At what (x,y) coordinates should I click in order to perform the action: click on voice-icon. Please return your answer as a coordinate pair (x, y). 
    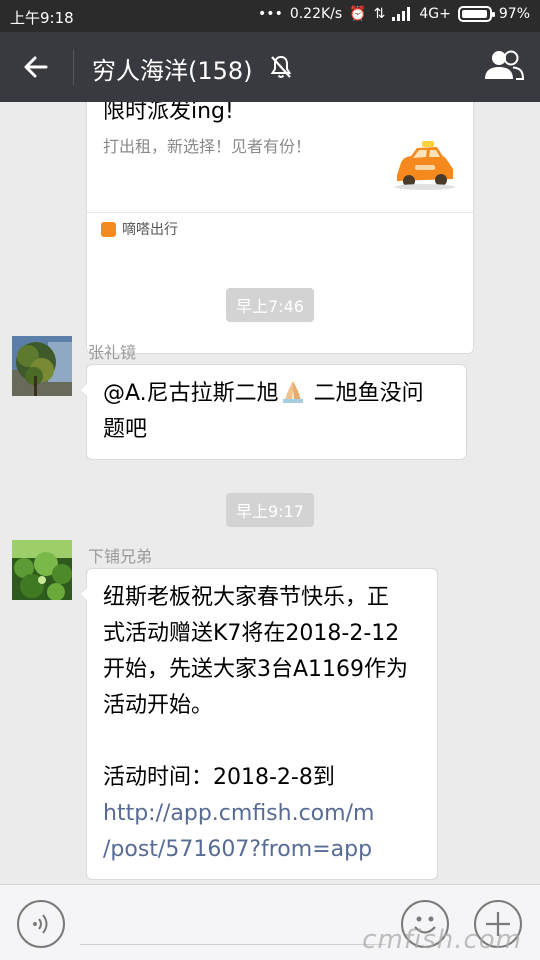
    Looking at the image, I should click on (40, 924).